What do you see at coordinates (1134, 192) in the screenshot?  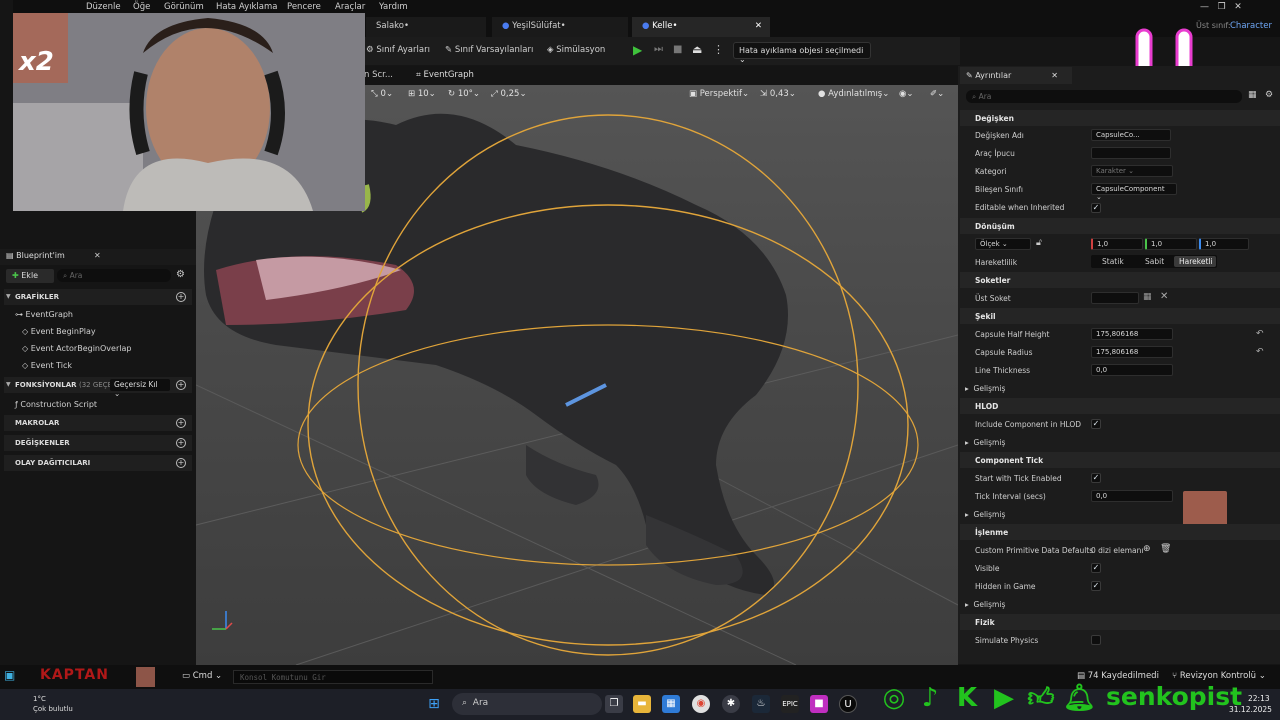 I see `component-class-dropdown: CapsuleComponent ⌄` at bounding box center [1134, 192].